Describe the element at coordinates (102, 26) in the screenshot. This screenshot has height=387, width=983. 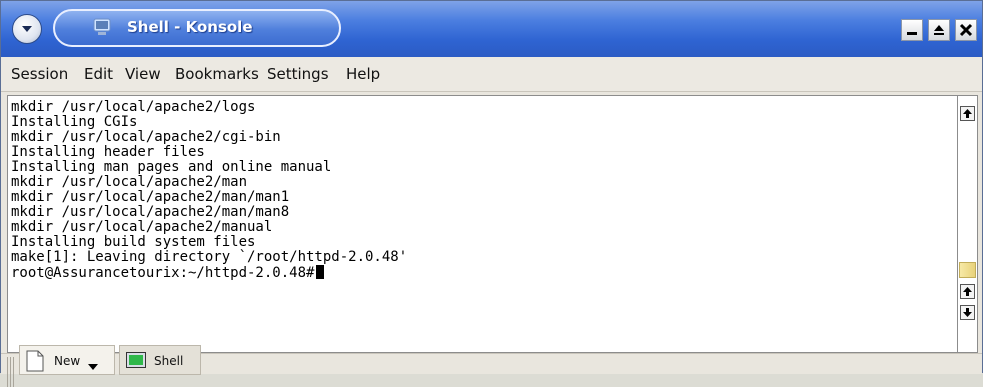
I see `konsole-icon` at that location.